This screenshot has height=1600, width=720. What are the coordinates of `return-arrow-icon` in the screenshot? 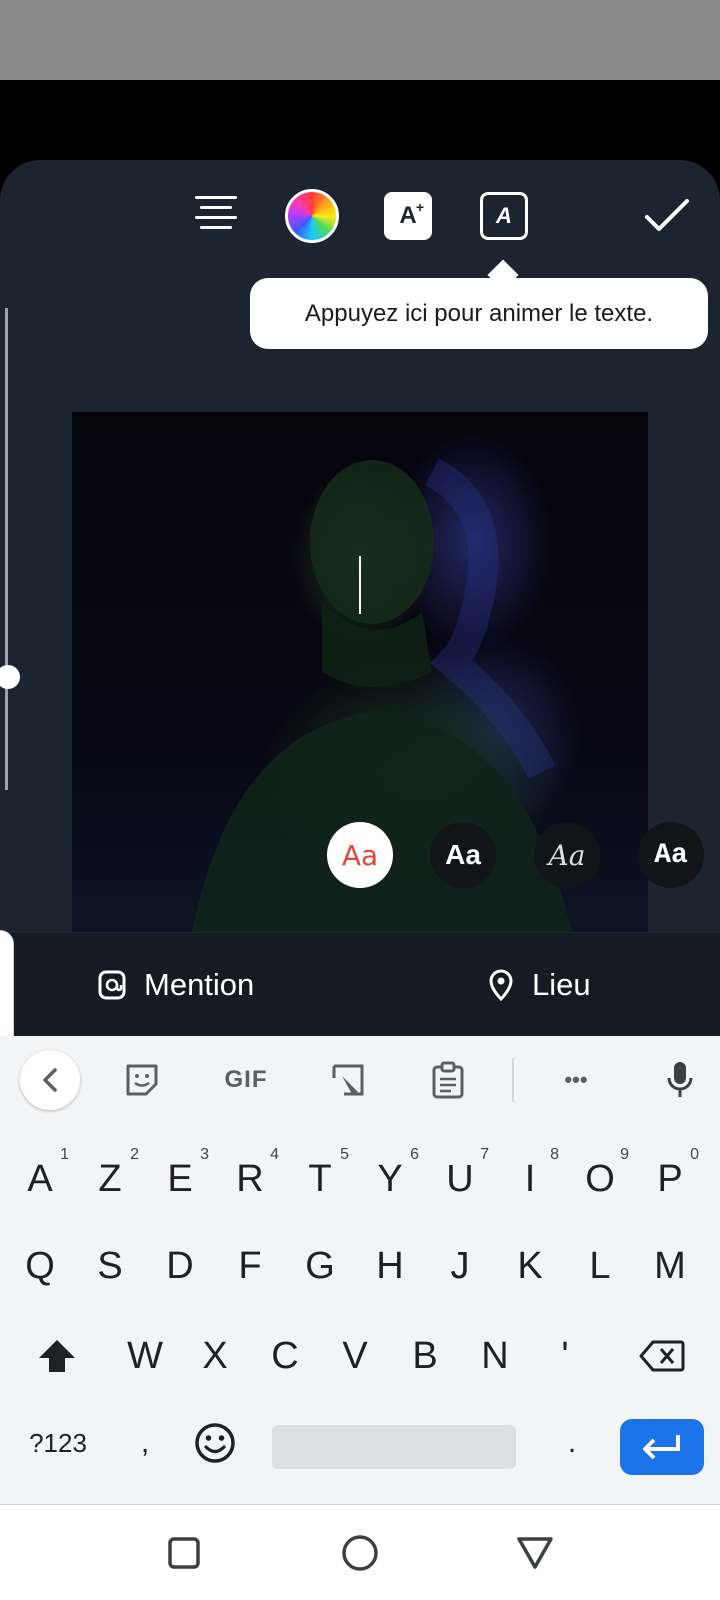 It's located at (661, 1447).